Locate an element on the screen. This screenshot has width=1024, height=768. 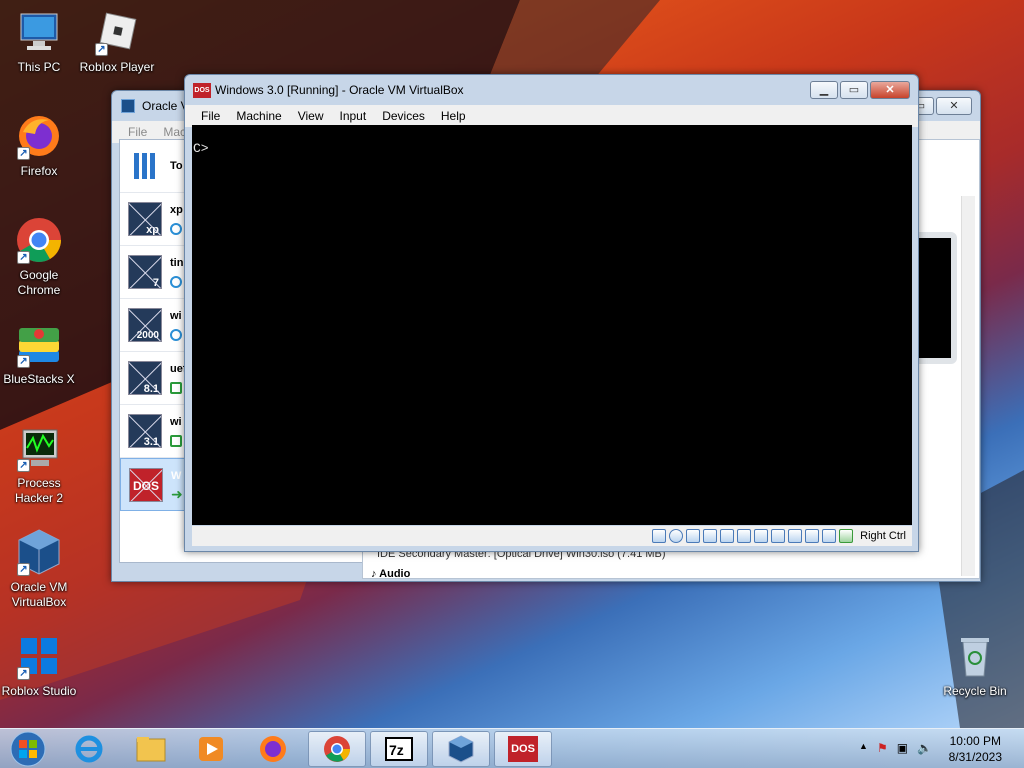
desktop-icon-process-hacker: ↗ Process Hacker 2 is located at coordinates (40, 465).